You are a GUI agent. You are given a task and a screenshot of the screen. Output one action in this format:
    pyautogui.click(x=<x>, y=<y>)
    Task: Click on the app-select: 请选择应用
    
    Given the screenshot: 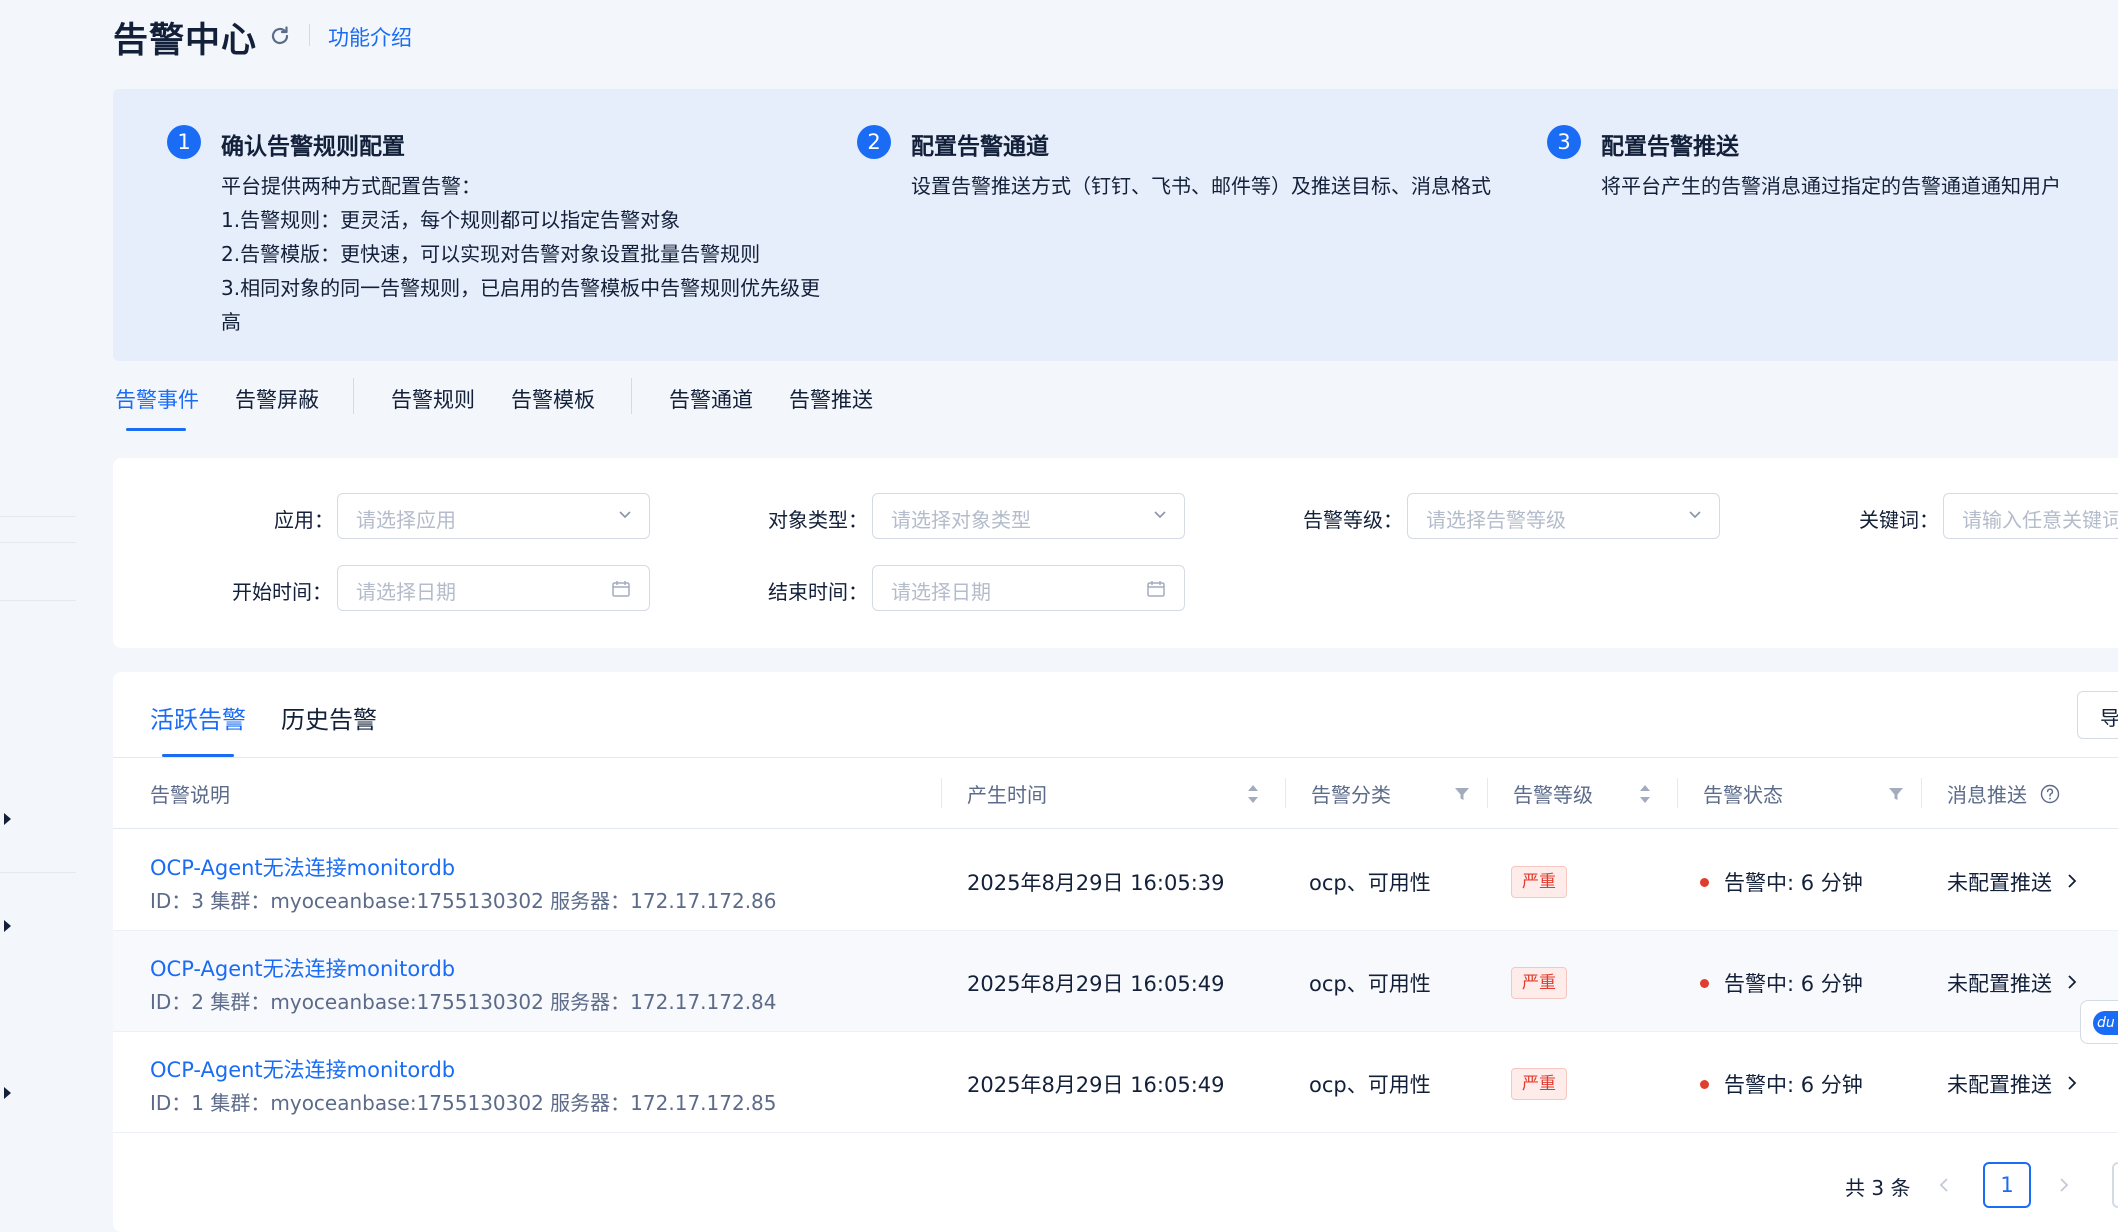 What is the action you would take?
    pyautogui.click(x=493, y=516)
    